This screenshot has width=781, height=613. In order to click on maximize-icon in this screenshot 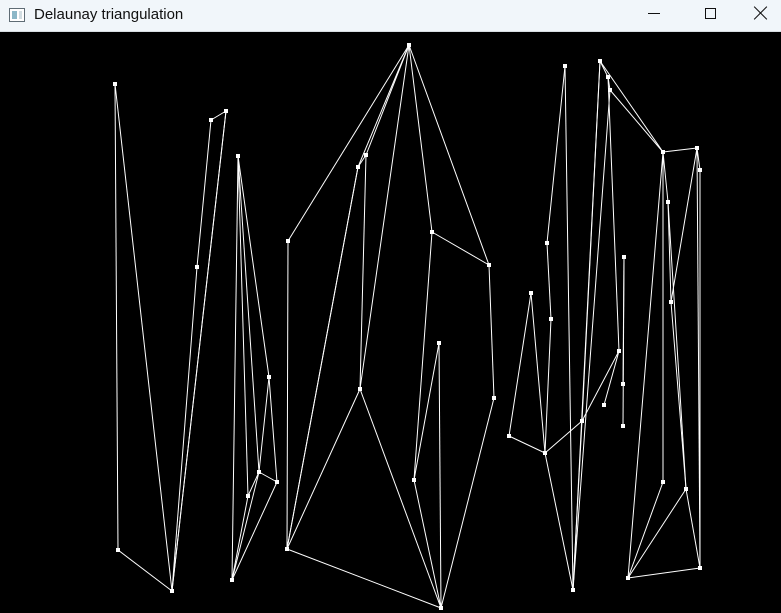, I will do `click(710, 13)`.